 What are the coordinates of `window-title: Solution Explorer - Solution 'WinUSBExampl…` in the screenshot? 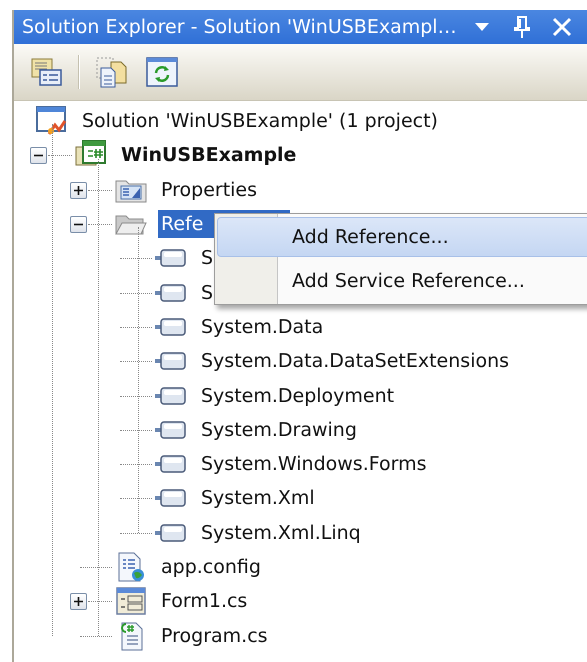 It's located at (239, 27).